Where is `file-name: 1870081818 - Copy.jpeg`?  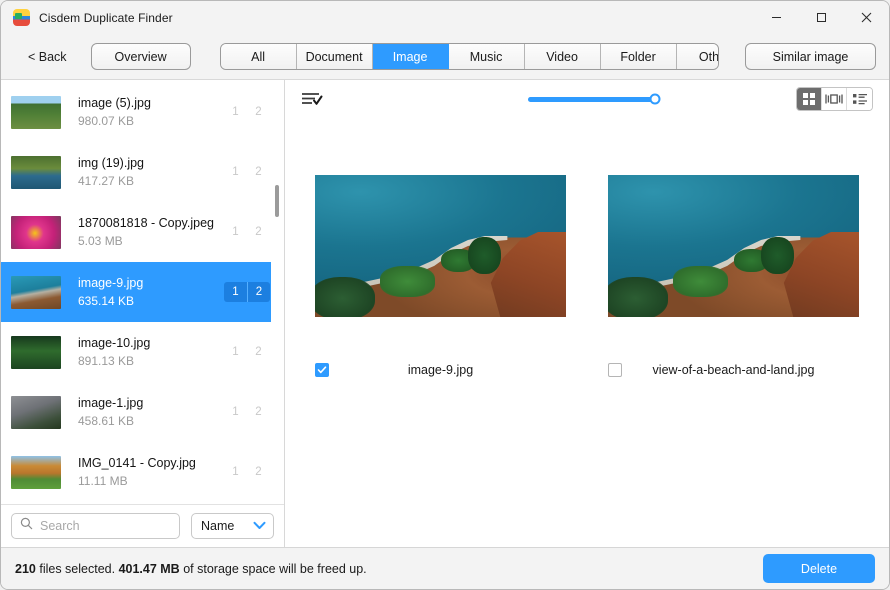
file-name: 1870081818 - Copy.jpeg is located at coordinates (146, 223).